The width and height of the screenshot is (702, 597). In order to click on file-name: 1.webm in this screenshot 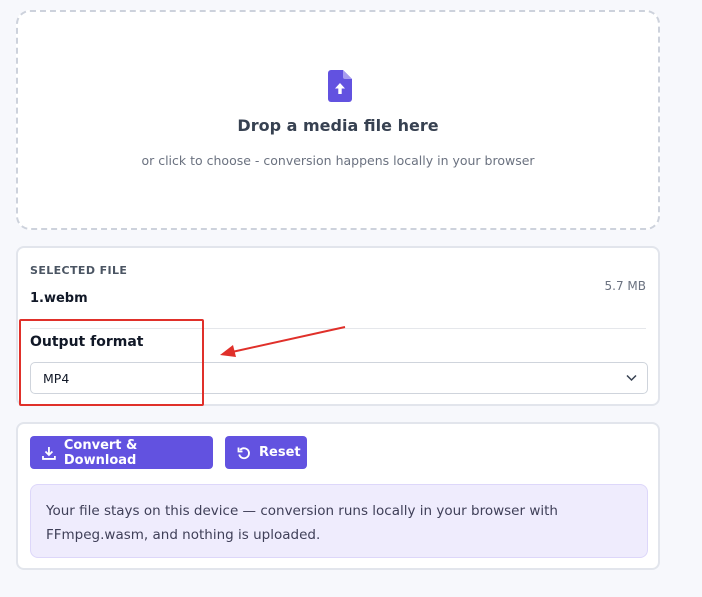, I will do `click(59, 298)`.